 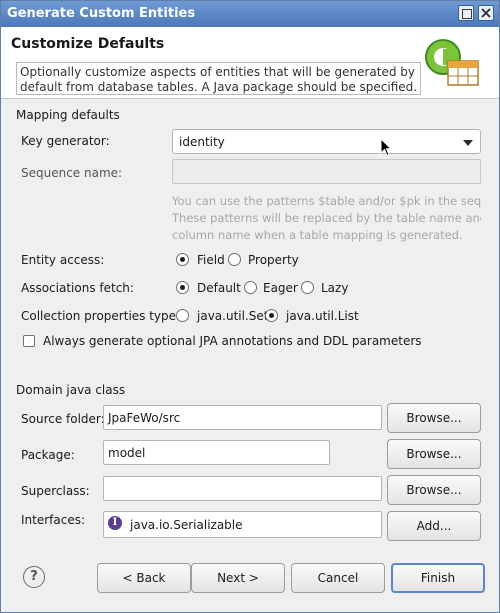 I want to click on collection-set-radio, so click(x=182, y=315).